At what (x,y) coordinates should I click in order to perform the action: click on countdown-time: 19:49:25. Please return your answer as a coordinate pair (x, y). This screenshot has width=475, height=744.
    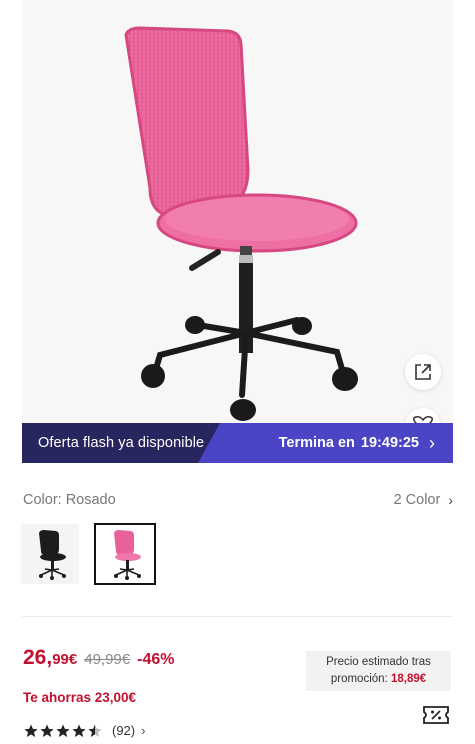
    Looking at the image, I should click on (389, 443).